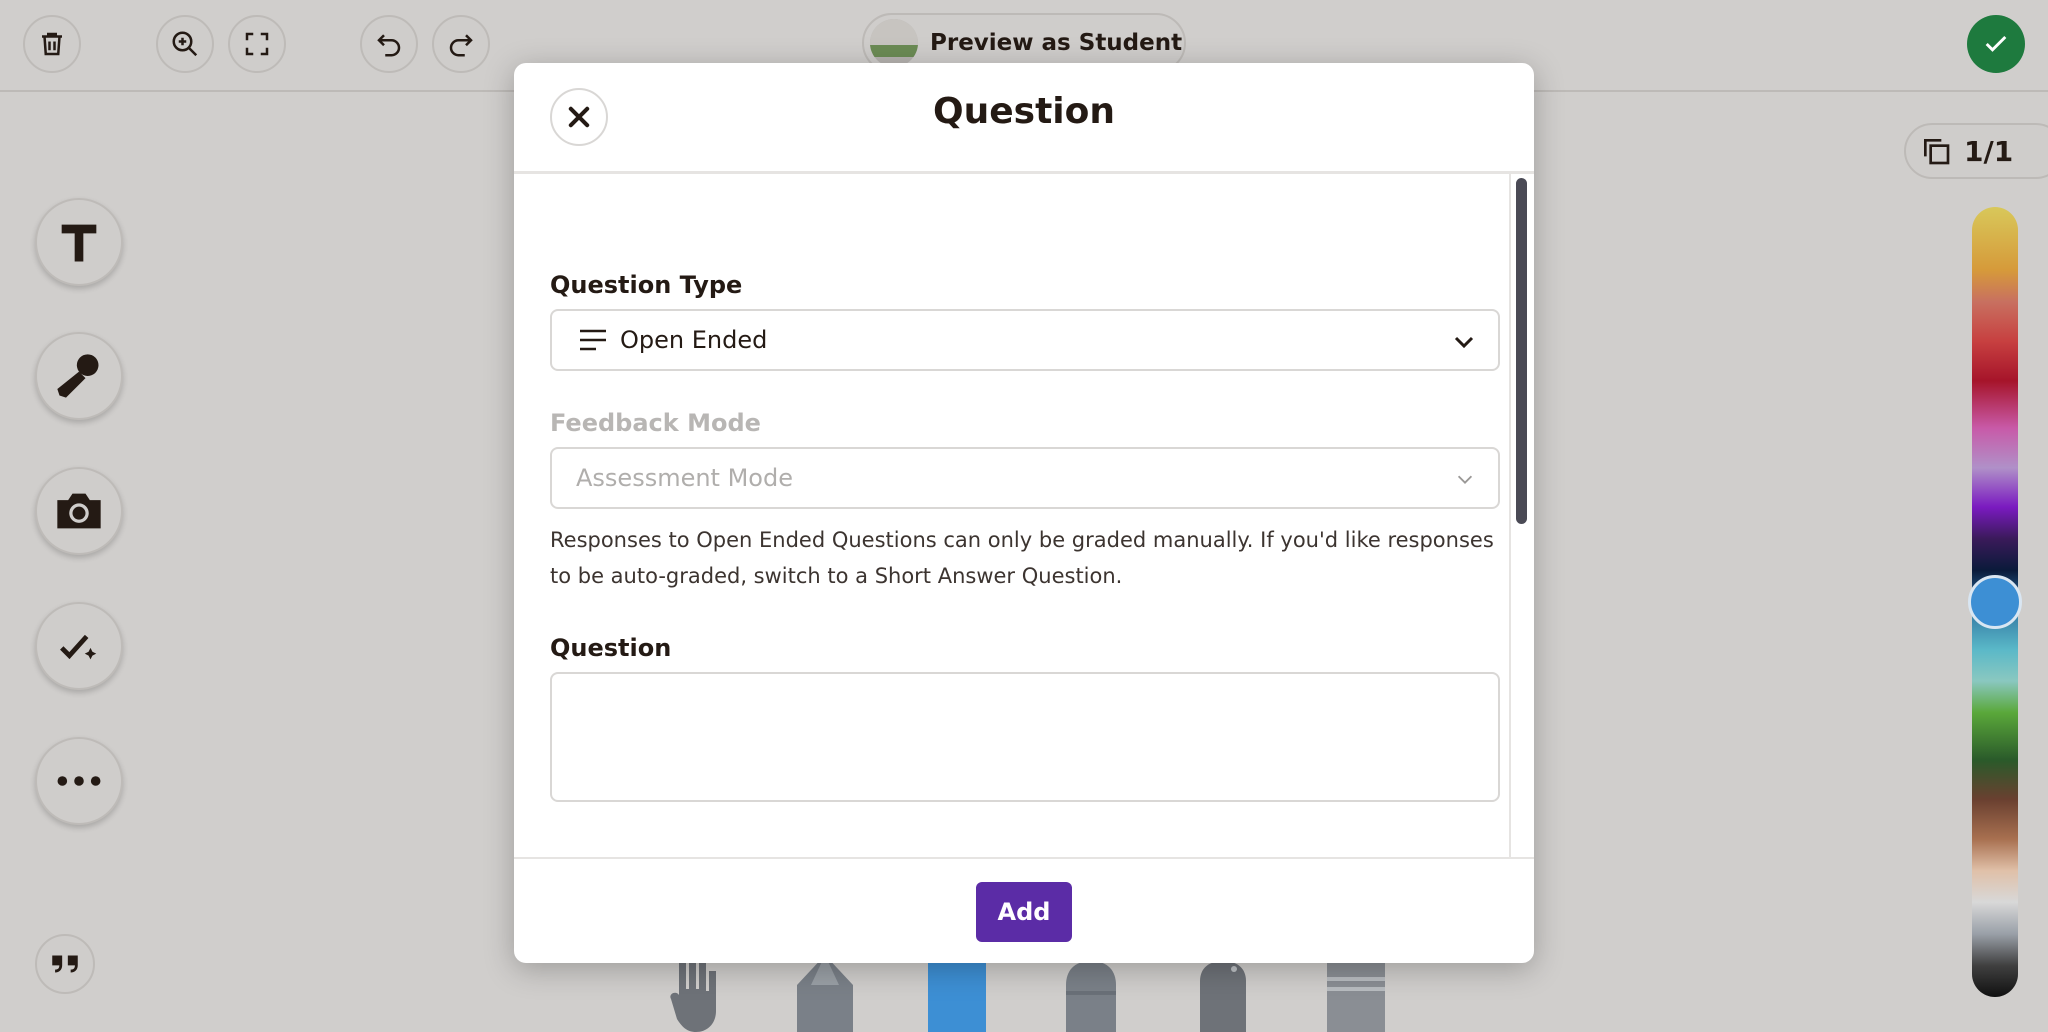 This screenshot has height=1032, width=2048. What do you see at coordinates (646, 285) in the screenshot?
I see `question-type-label: Question Type` at bounding box center [646, 285].